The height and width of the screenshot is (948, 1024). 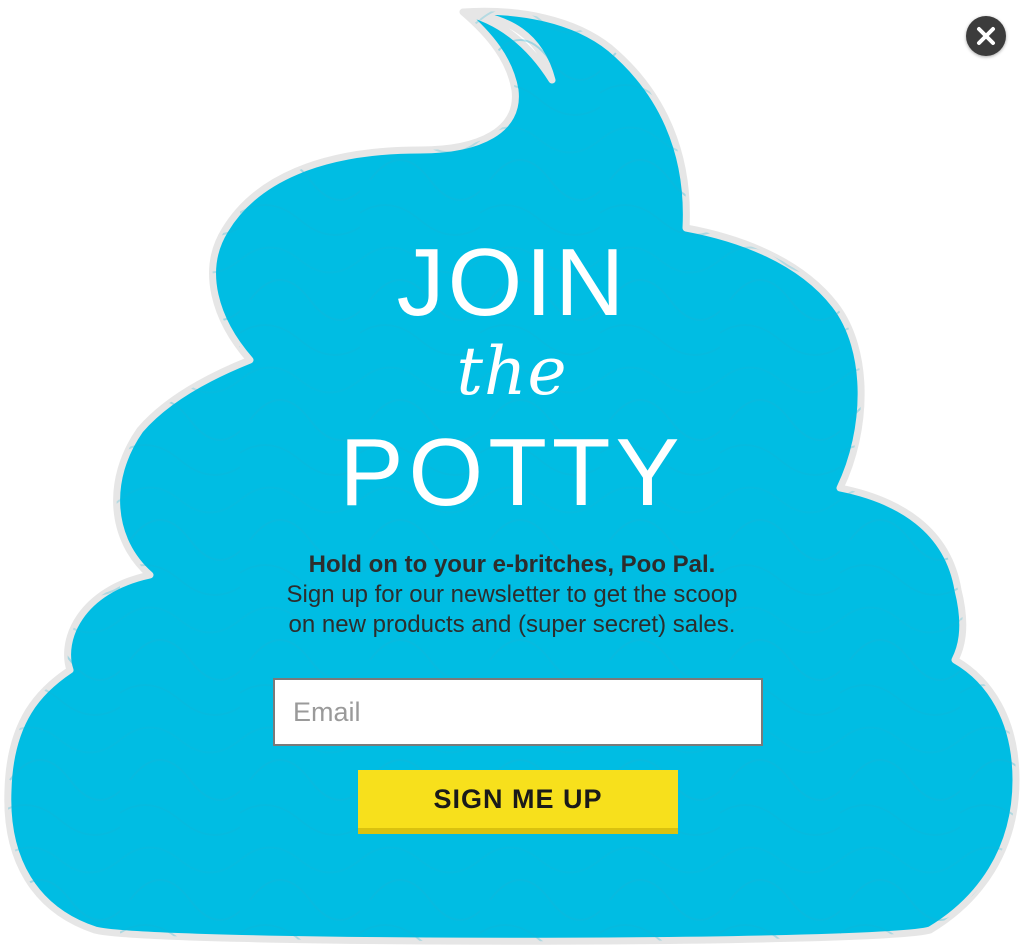 I want to click on sign-up-button: SIGN ME UP, so click(x=518, y=802).